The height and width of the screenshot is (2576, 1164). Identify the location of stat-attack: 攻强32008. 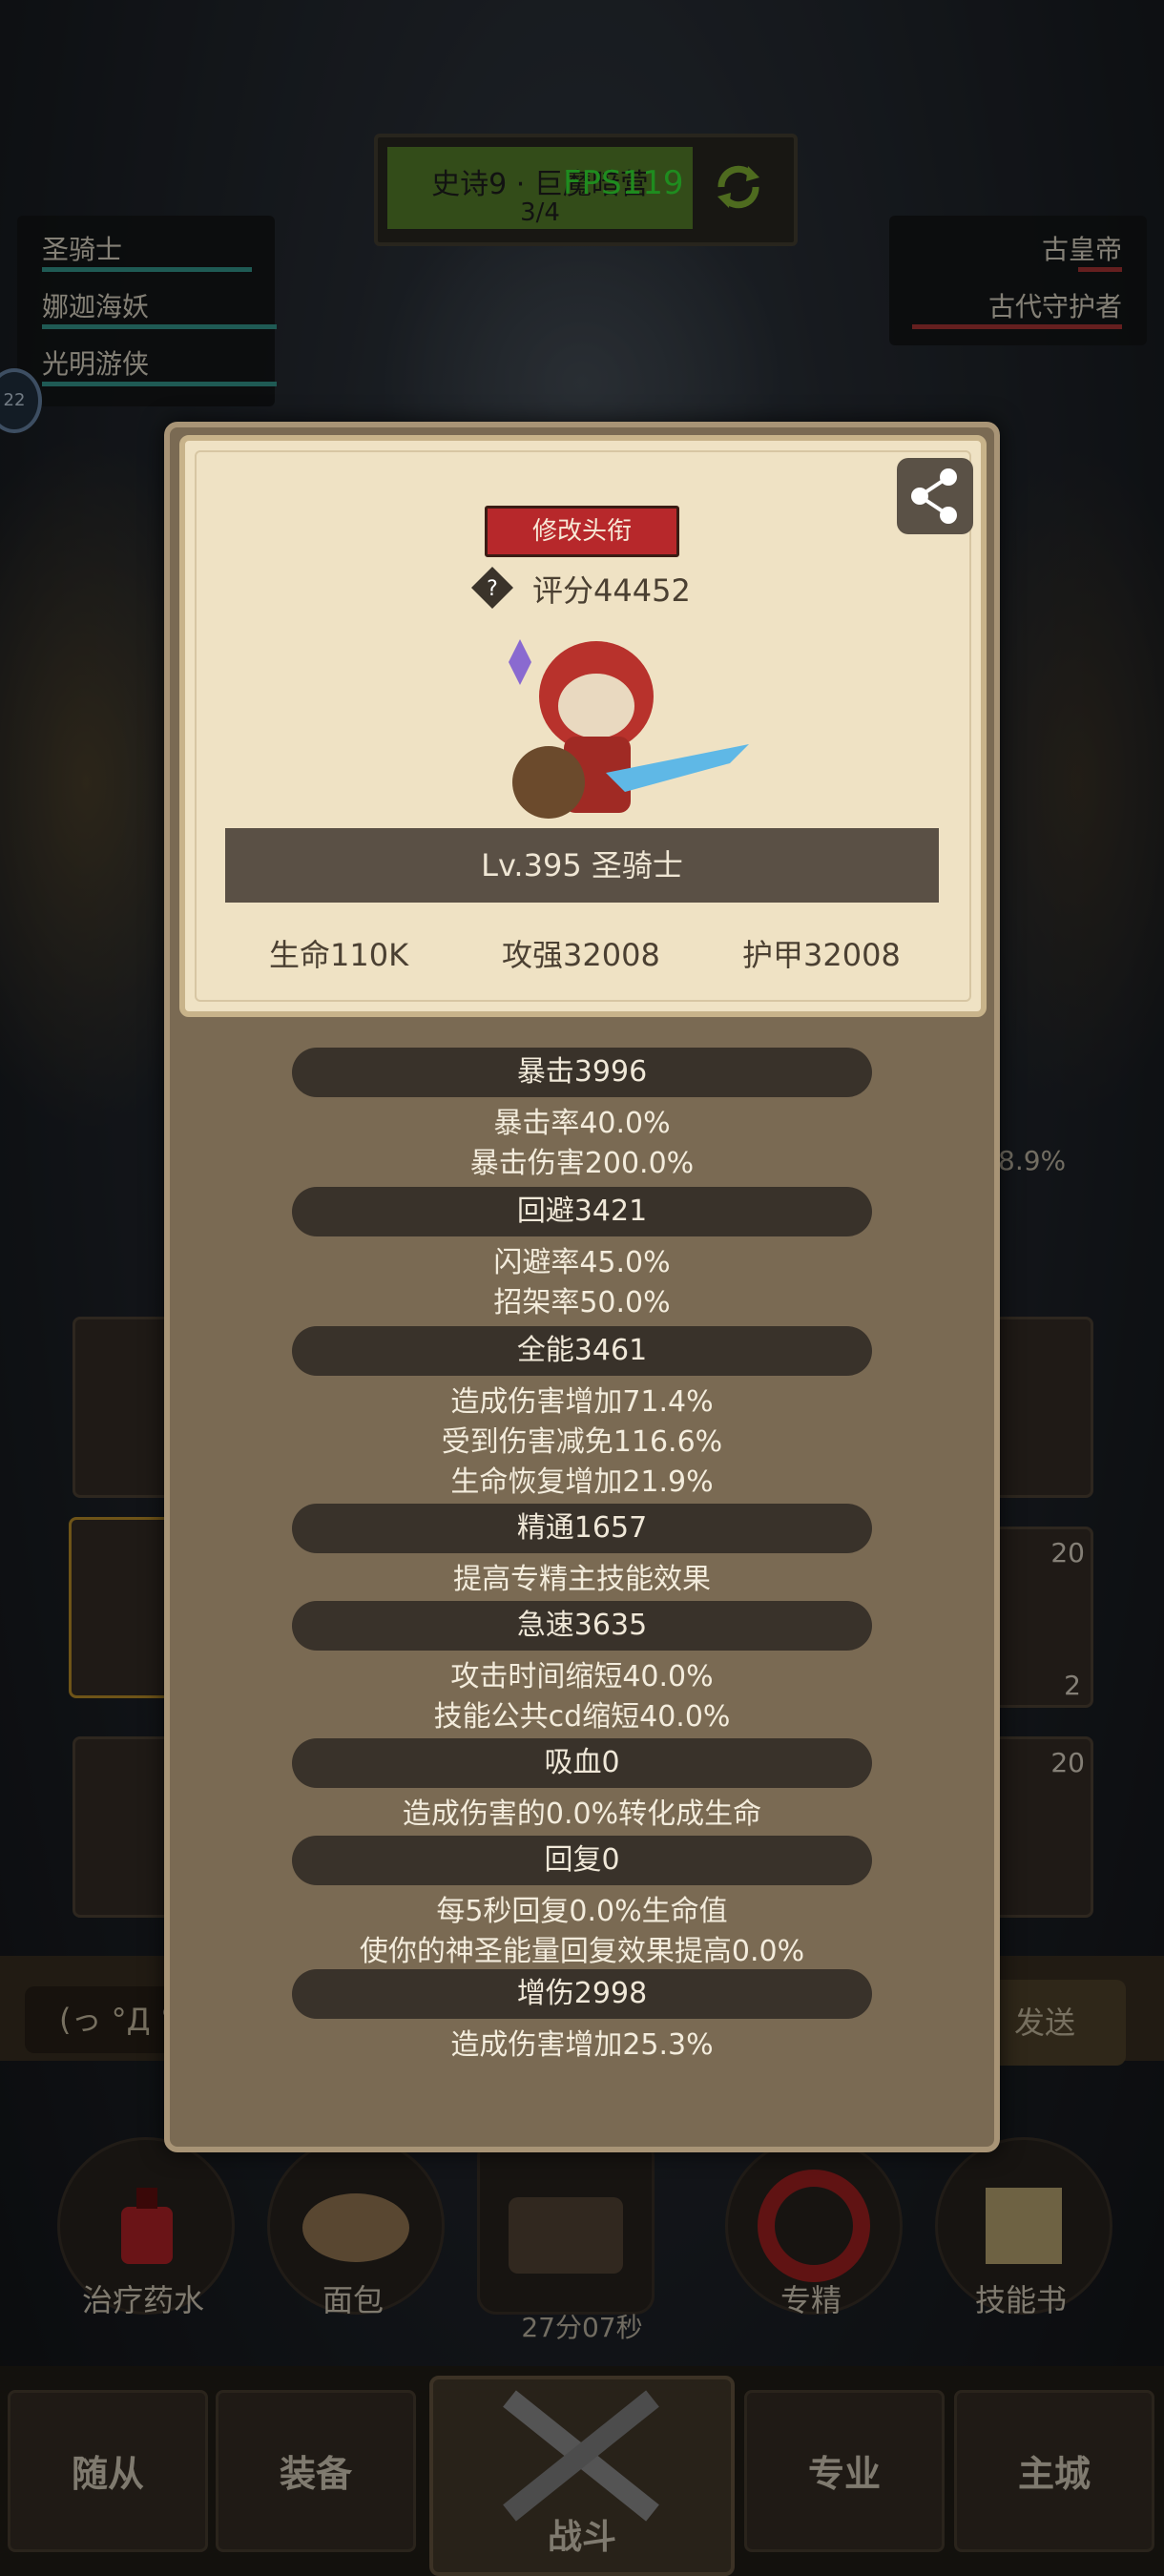
(581, 955).